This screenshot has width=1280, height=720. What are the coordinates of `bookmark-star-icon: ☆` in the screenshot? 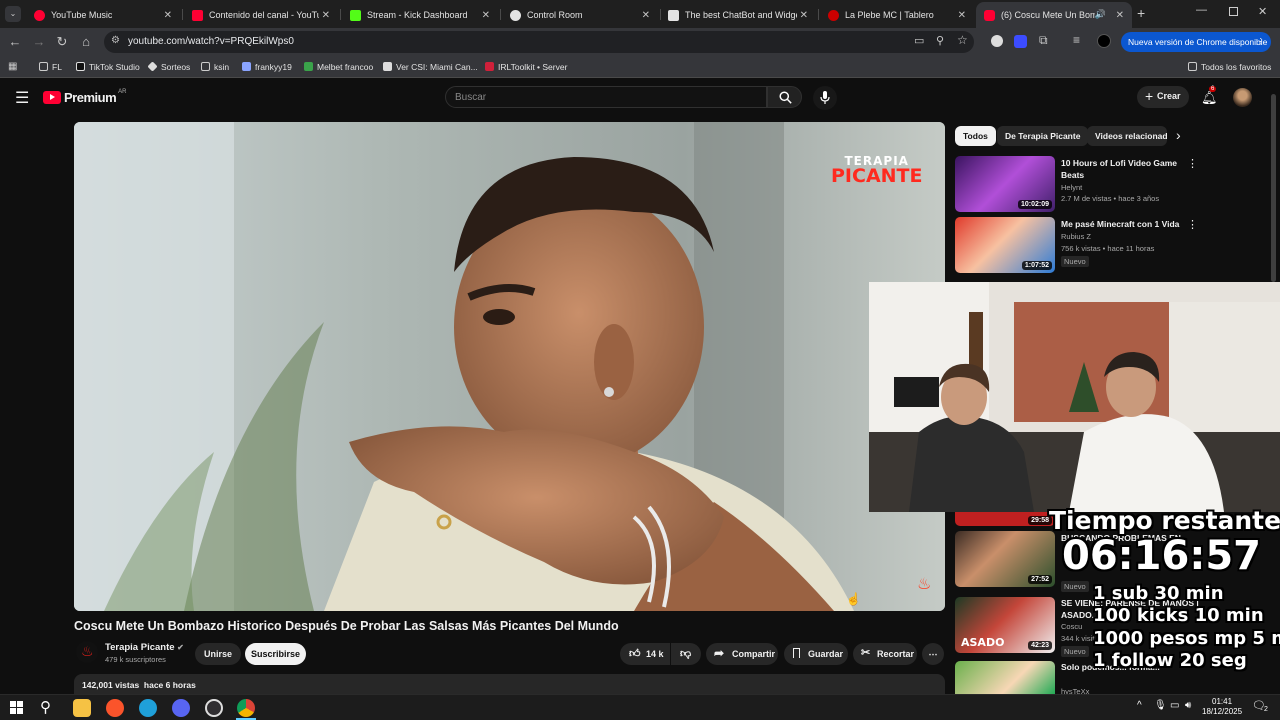 It's located at (962, 40).